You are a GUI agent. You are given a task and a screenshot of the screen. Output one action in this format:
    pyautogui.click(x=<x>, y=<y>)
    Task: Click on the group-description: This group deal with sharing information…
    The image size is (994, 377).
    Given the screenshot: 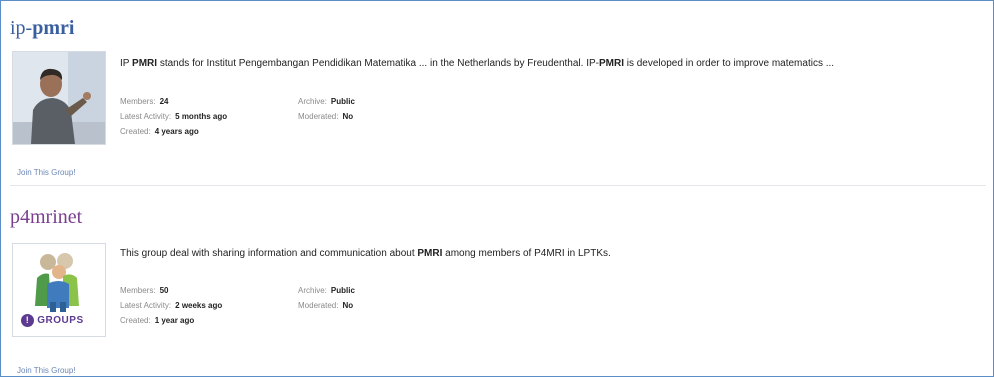 What is the action you would take?
    pyautogui.click(x=365, y=253)
    